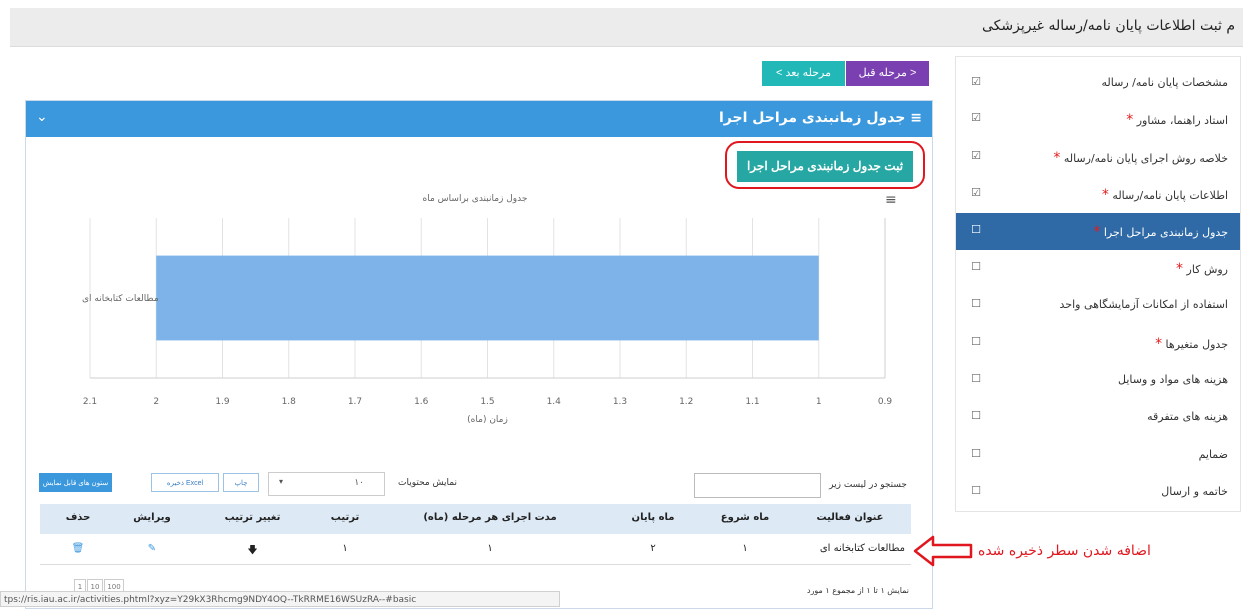 This screenshot has height=609, width=1243. I want to click on x-tick-label: 1.6, so click(421, 402).